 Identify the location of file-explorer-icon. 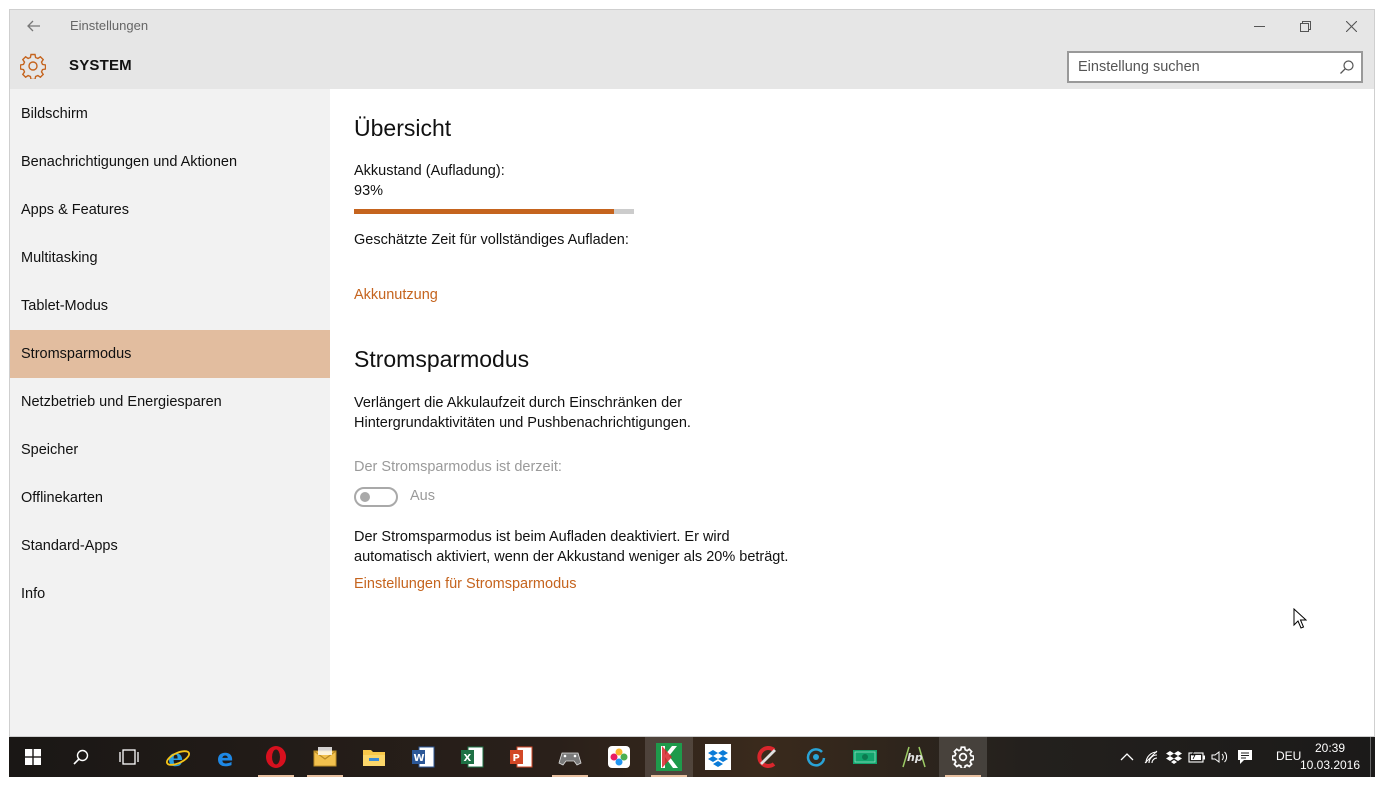
(374, 758).